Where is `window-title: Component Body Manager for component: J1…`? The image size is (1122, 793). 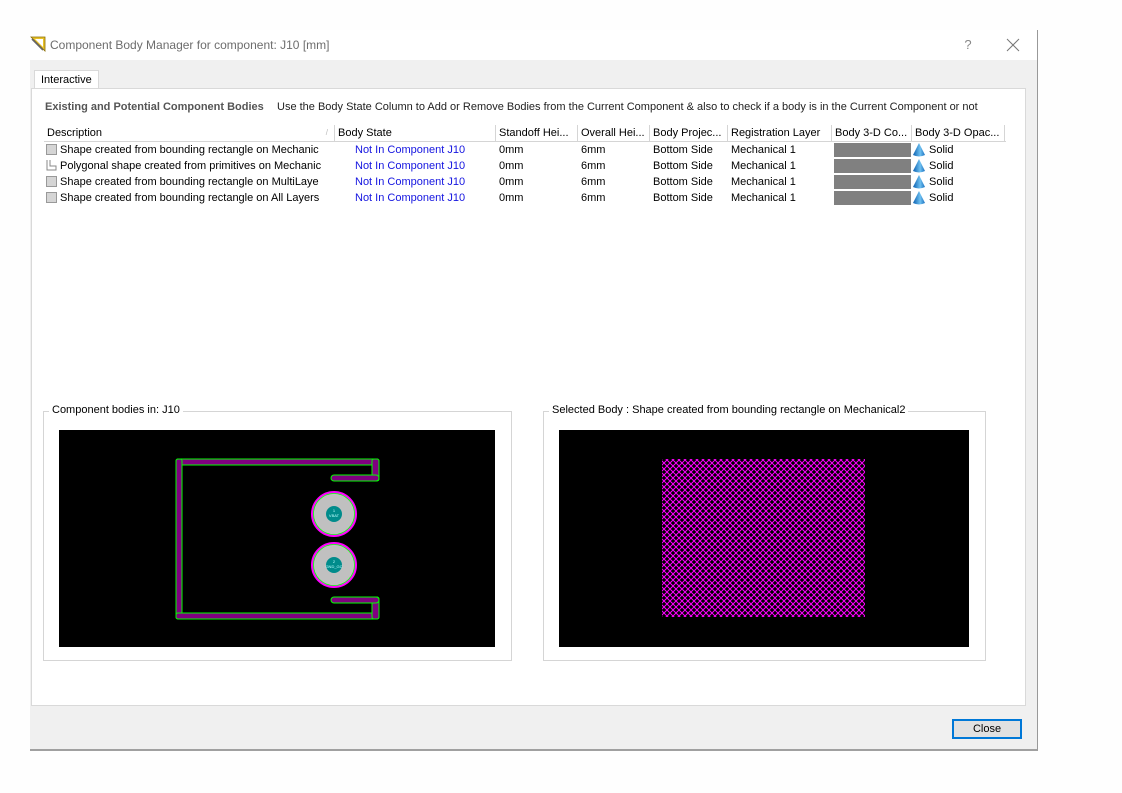
window-title: Component Body Manager for component: J1… is located at coordinates (190, 45).